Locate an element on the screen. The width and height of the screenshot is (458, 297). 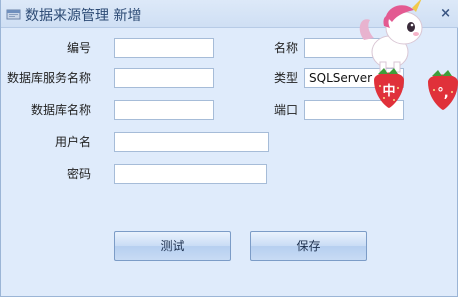
save-button-label: 保存 is located at coordinates (308, 246).